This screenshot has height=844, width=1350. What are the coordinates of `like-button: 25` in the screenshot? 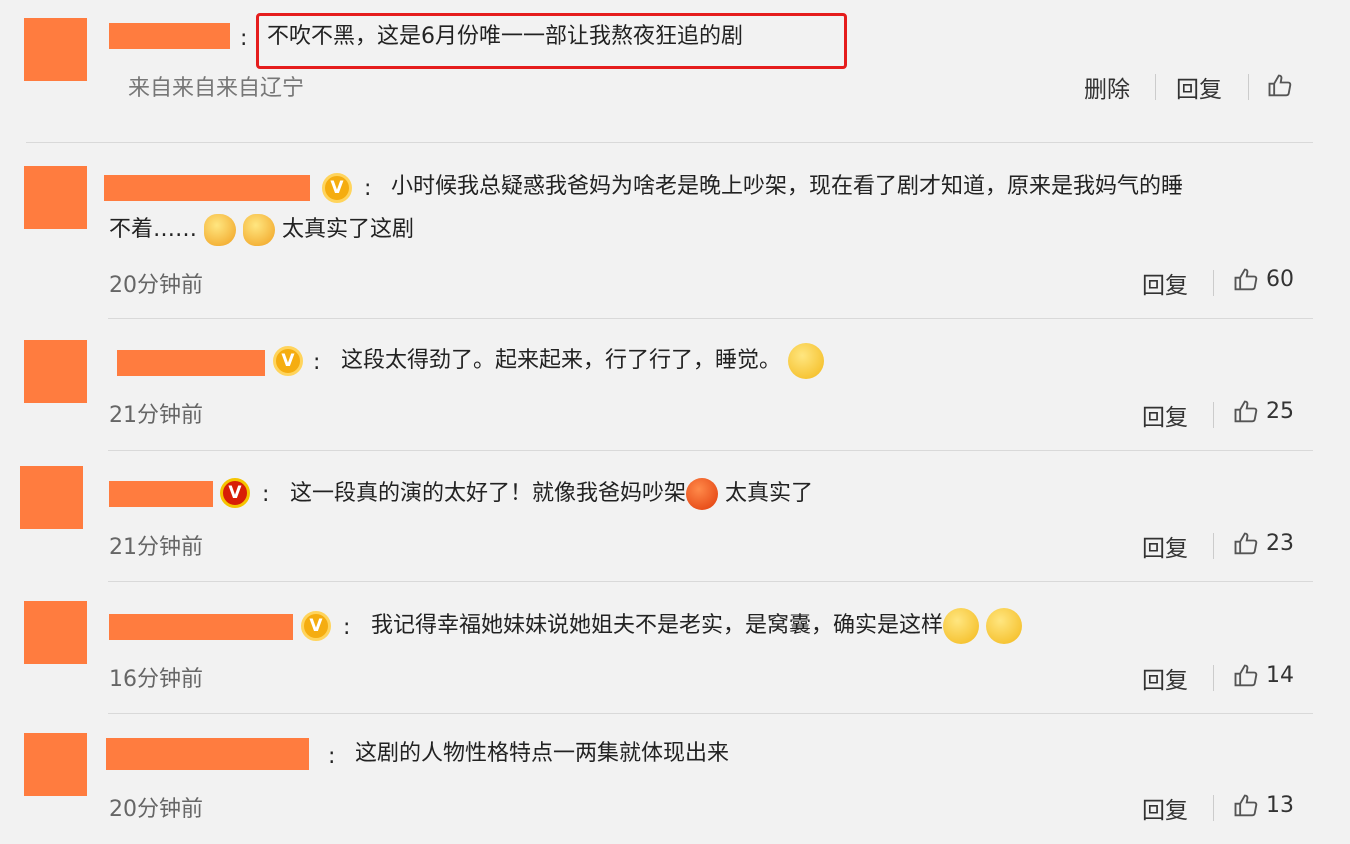 It's located at (1263, 412).